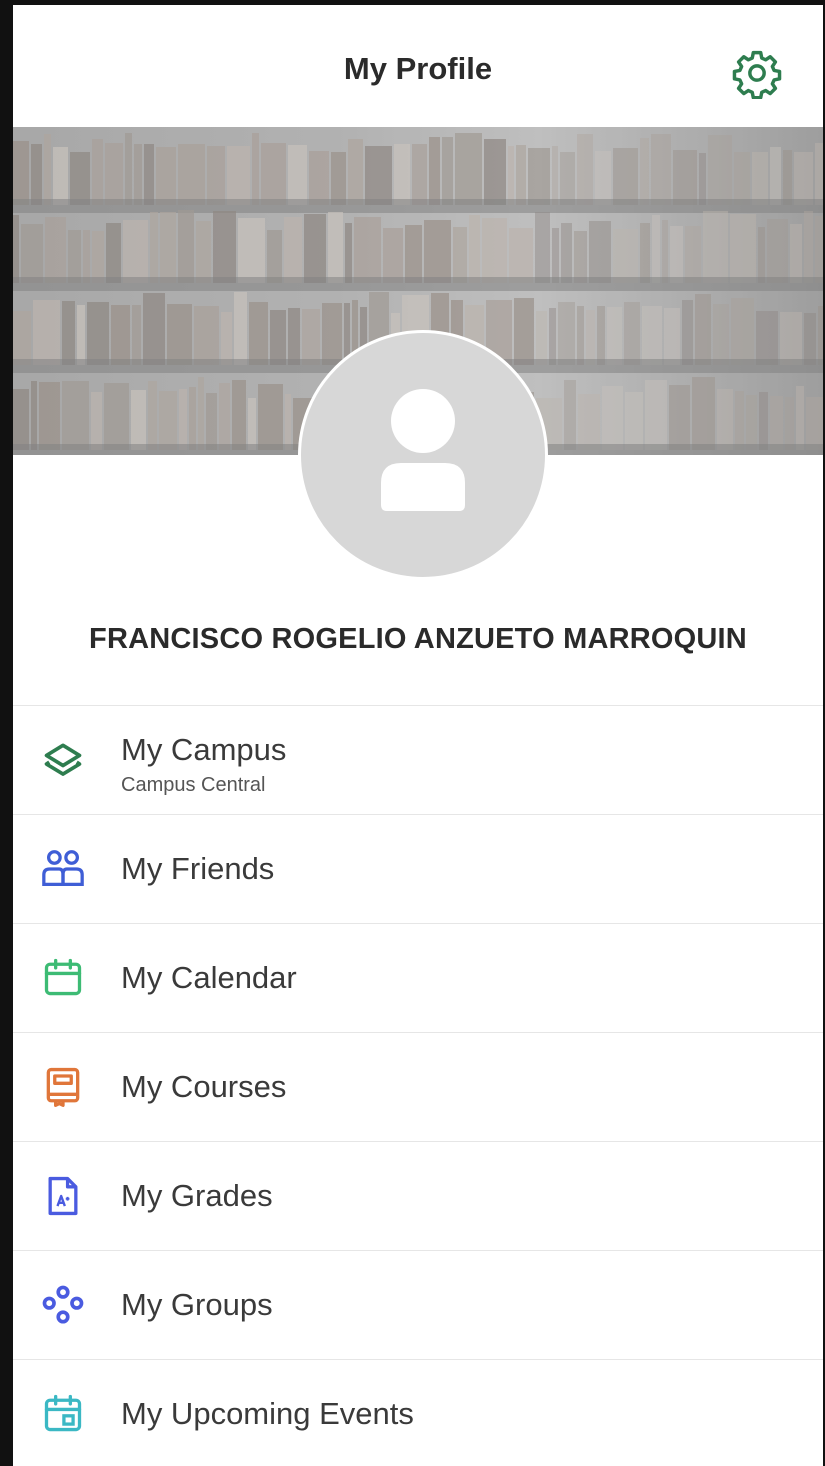  Describe the element at coordinates (267, 1413) in the screenshot. I see `menu-item-label: My Upcoming Events` at that location.